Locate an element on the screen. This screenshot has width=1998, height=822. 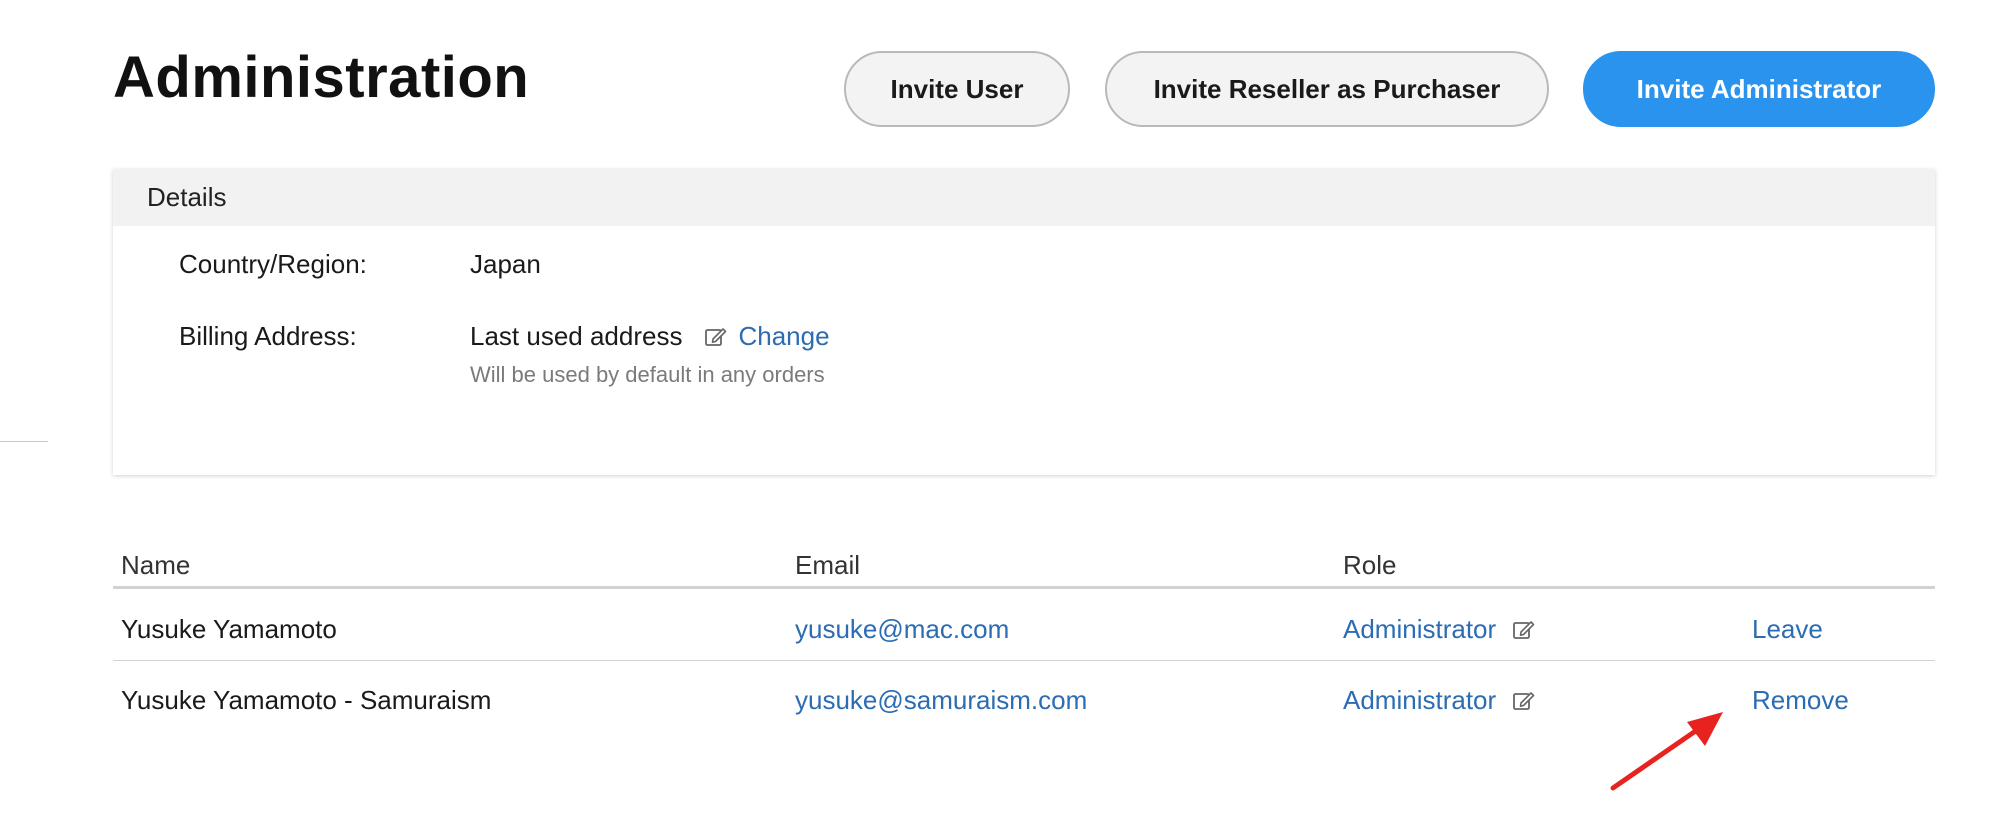
column-header-email: Email is located at coordinates (828, 565).